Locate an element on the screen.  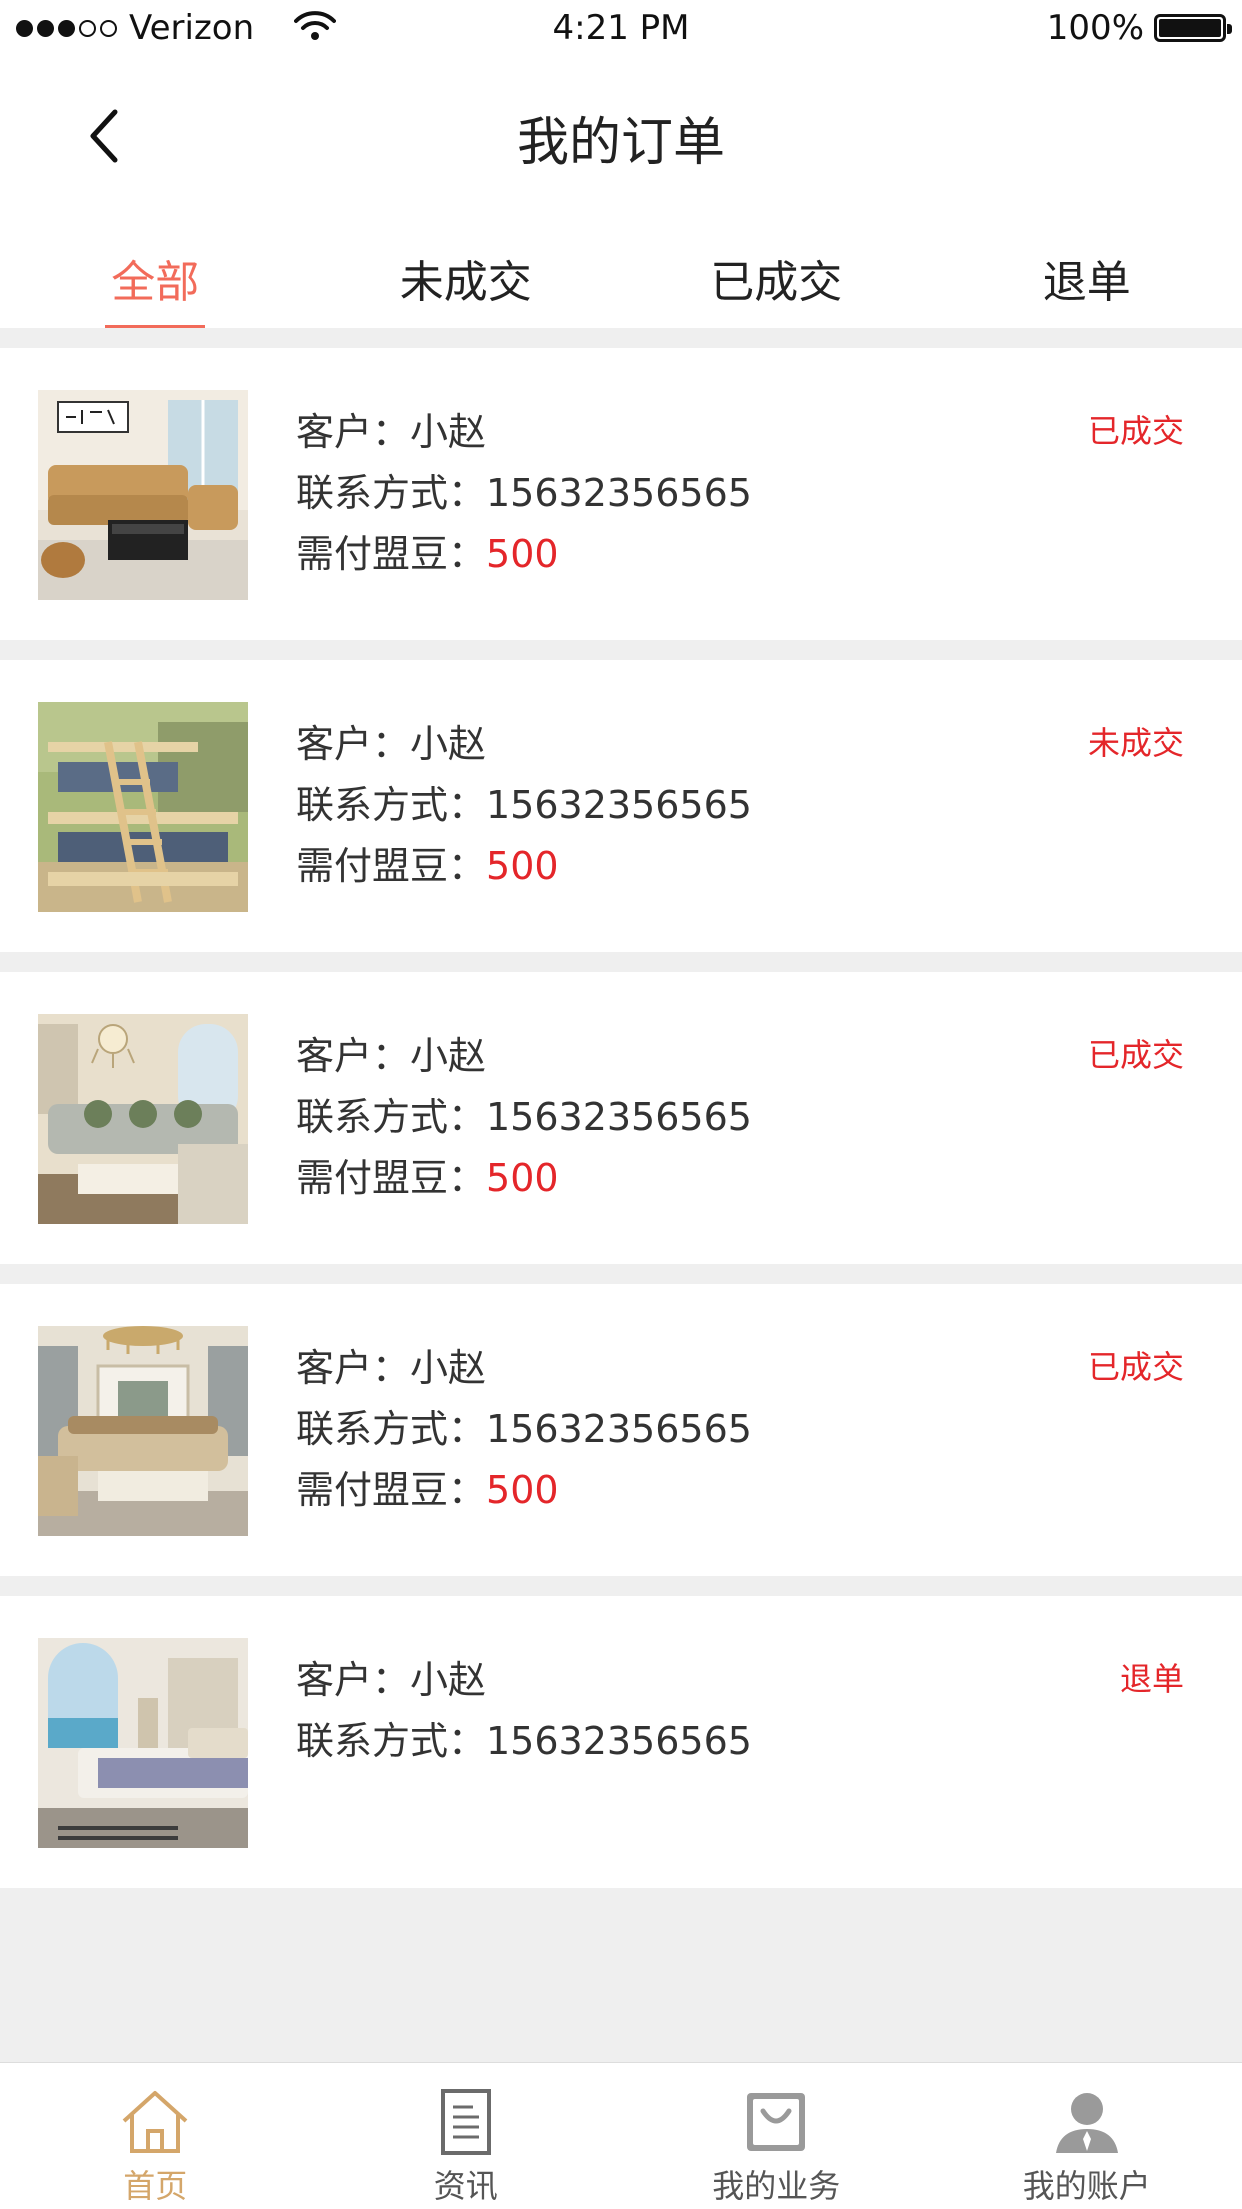
battery-icon is located at coordinates (1190, 28).